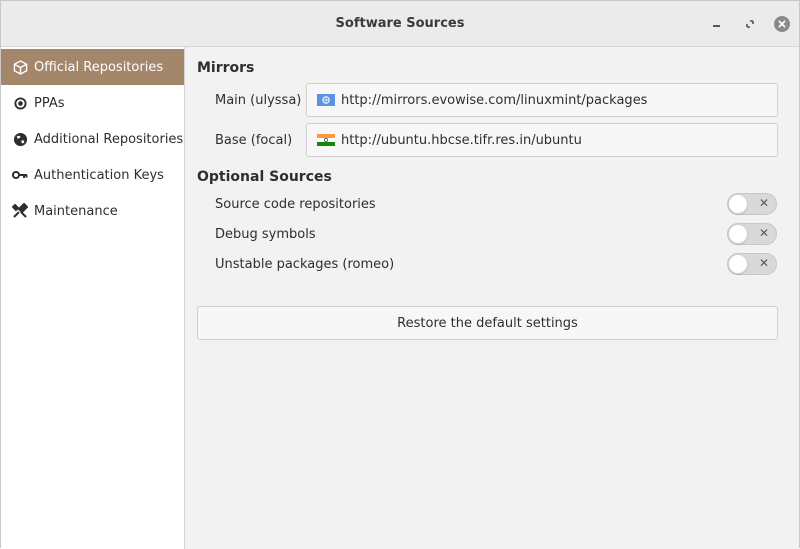 The width and height of the screenshot is (800, 549). Describe the element at coordinates (258, 100) in the screenshot. I see `main-mirror-label: Main (ulyssa)` at that location.